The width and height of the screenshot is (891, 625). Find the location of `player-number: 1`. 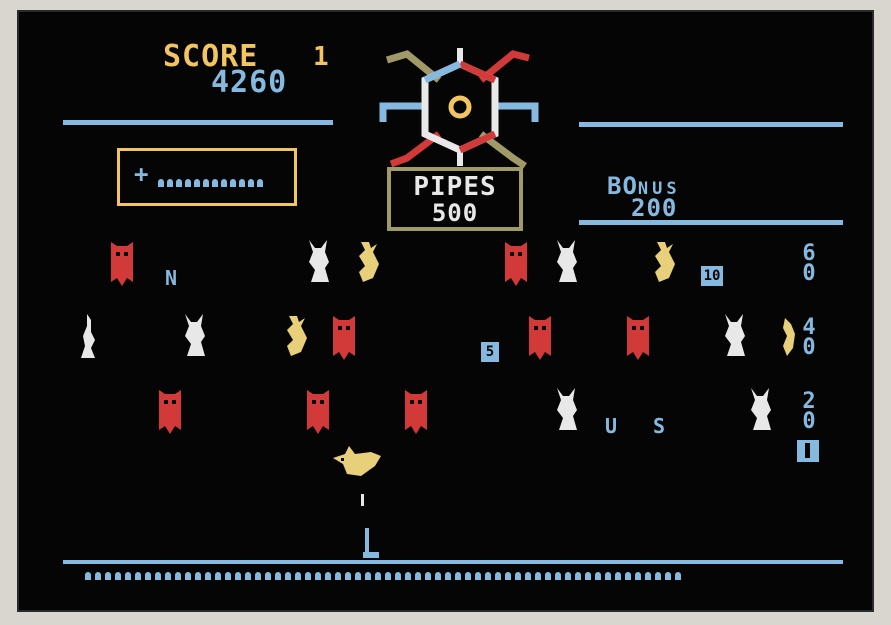

player-number: 1 is located at coordinates (321, 57).